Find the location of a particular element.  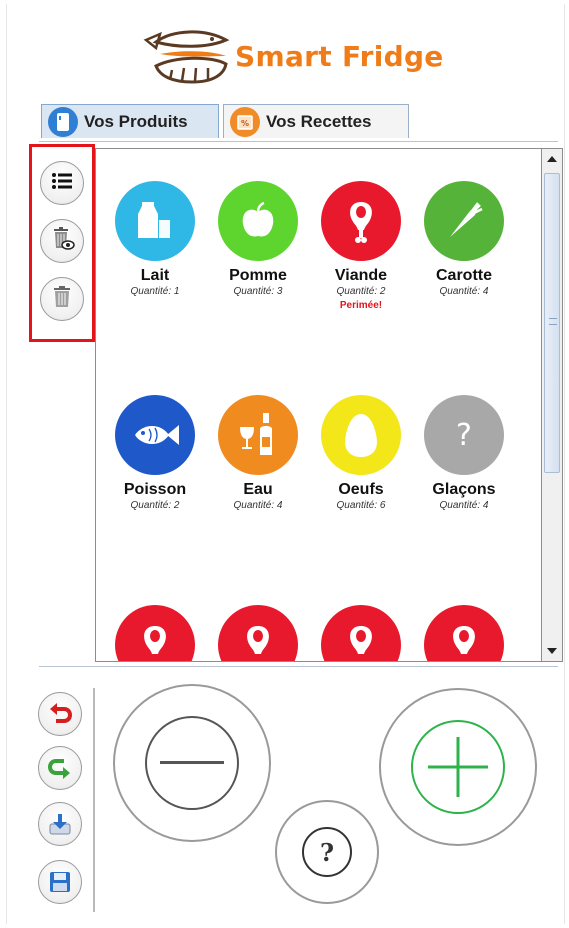

product-item-viande: Viande Quantité: 2 Perimée! is located at coordinates (361, 246).